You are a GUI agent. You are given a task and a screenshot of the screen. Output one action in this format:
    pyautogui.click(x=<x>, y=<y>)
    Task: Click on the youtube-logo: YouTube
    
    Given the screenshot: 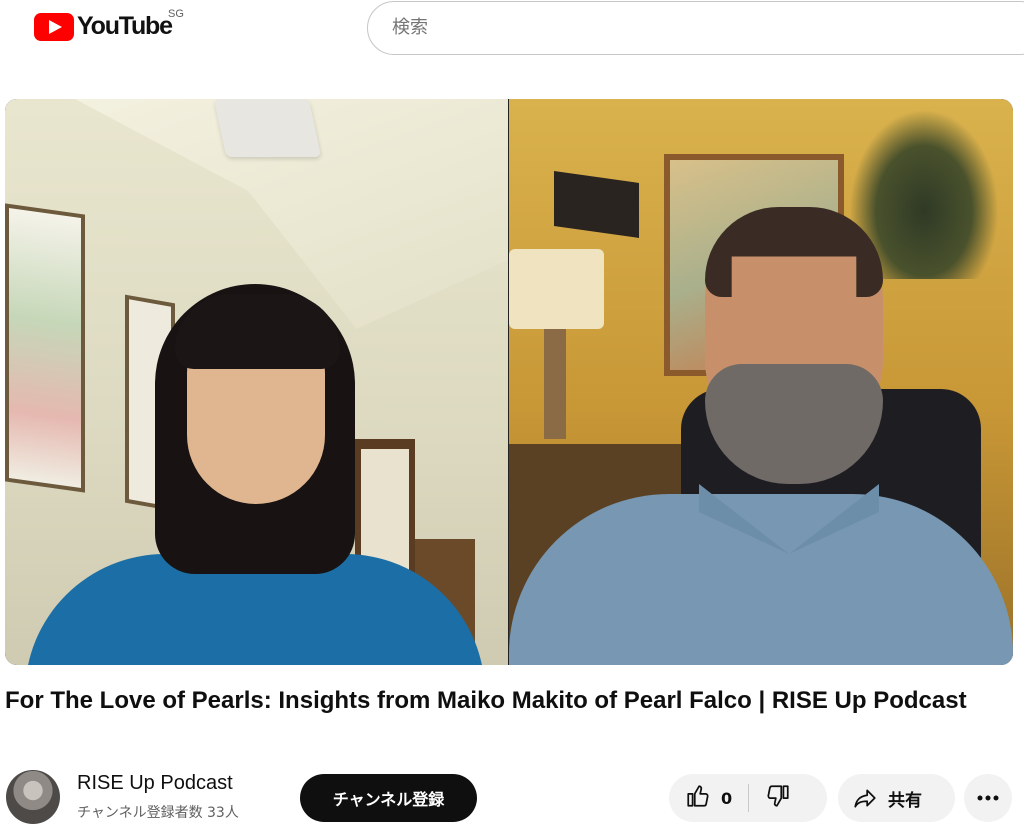 What is the action you would take?
    pyautogui.click(x=103, y=26)
    